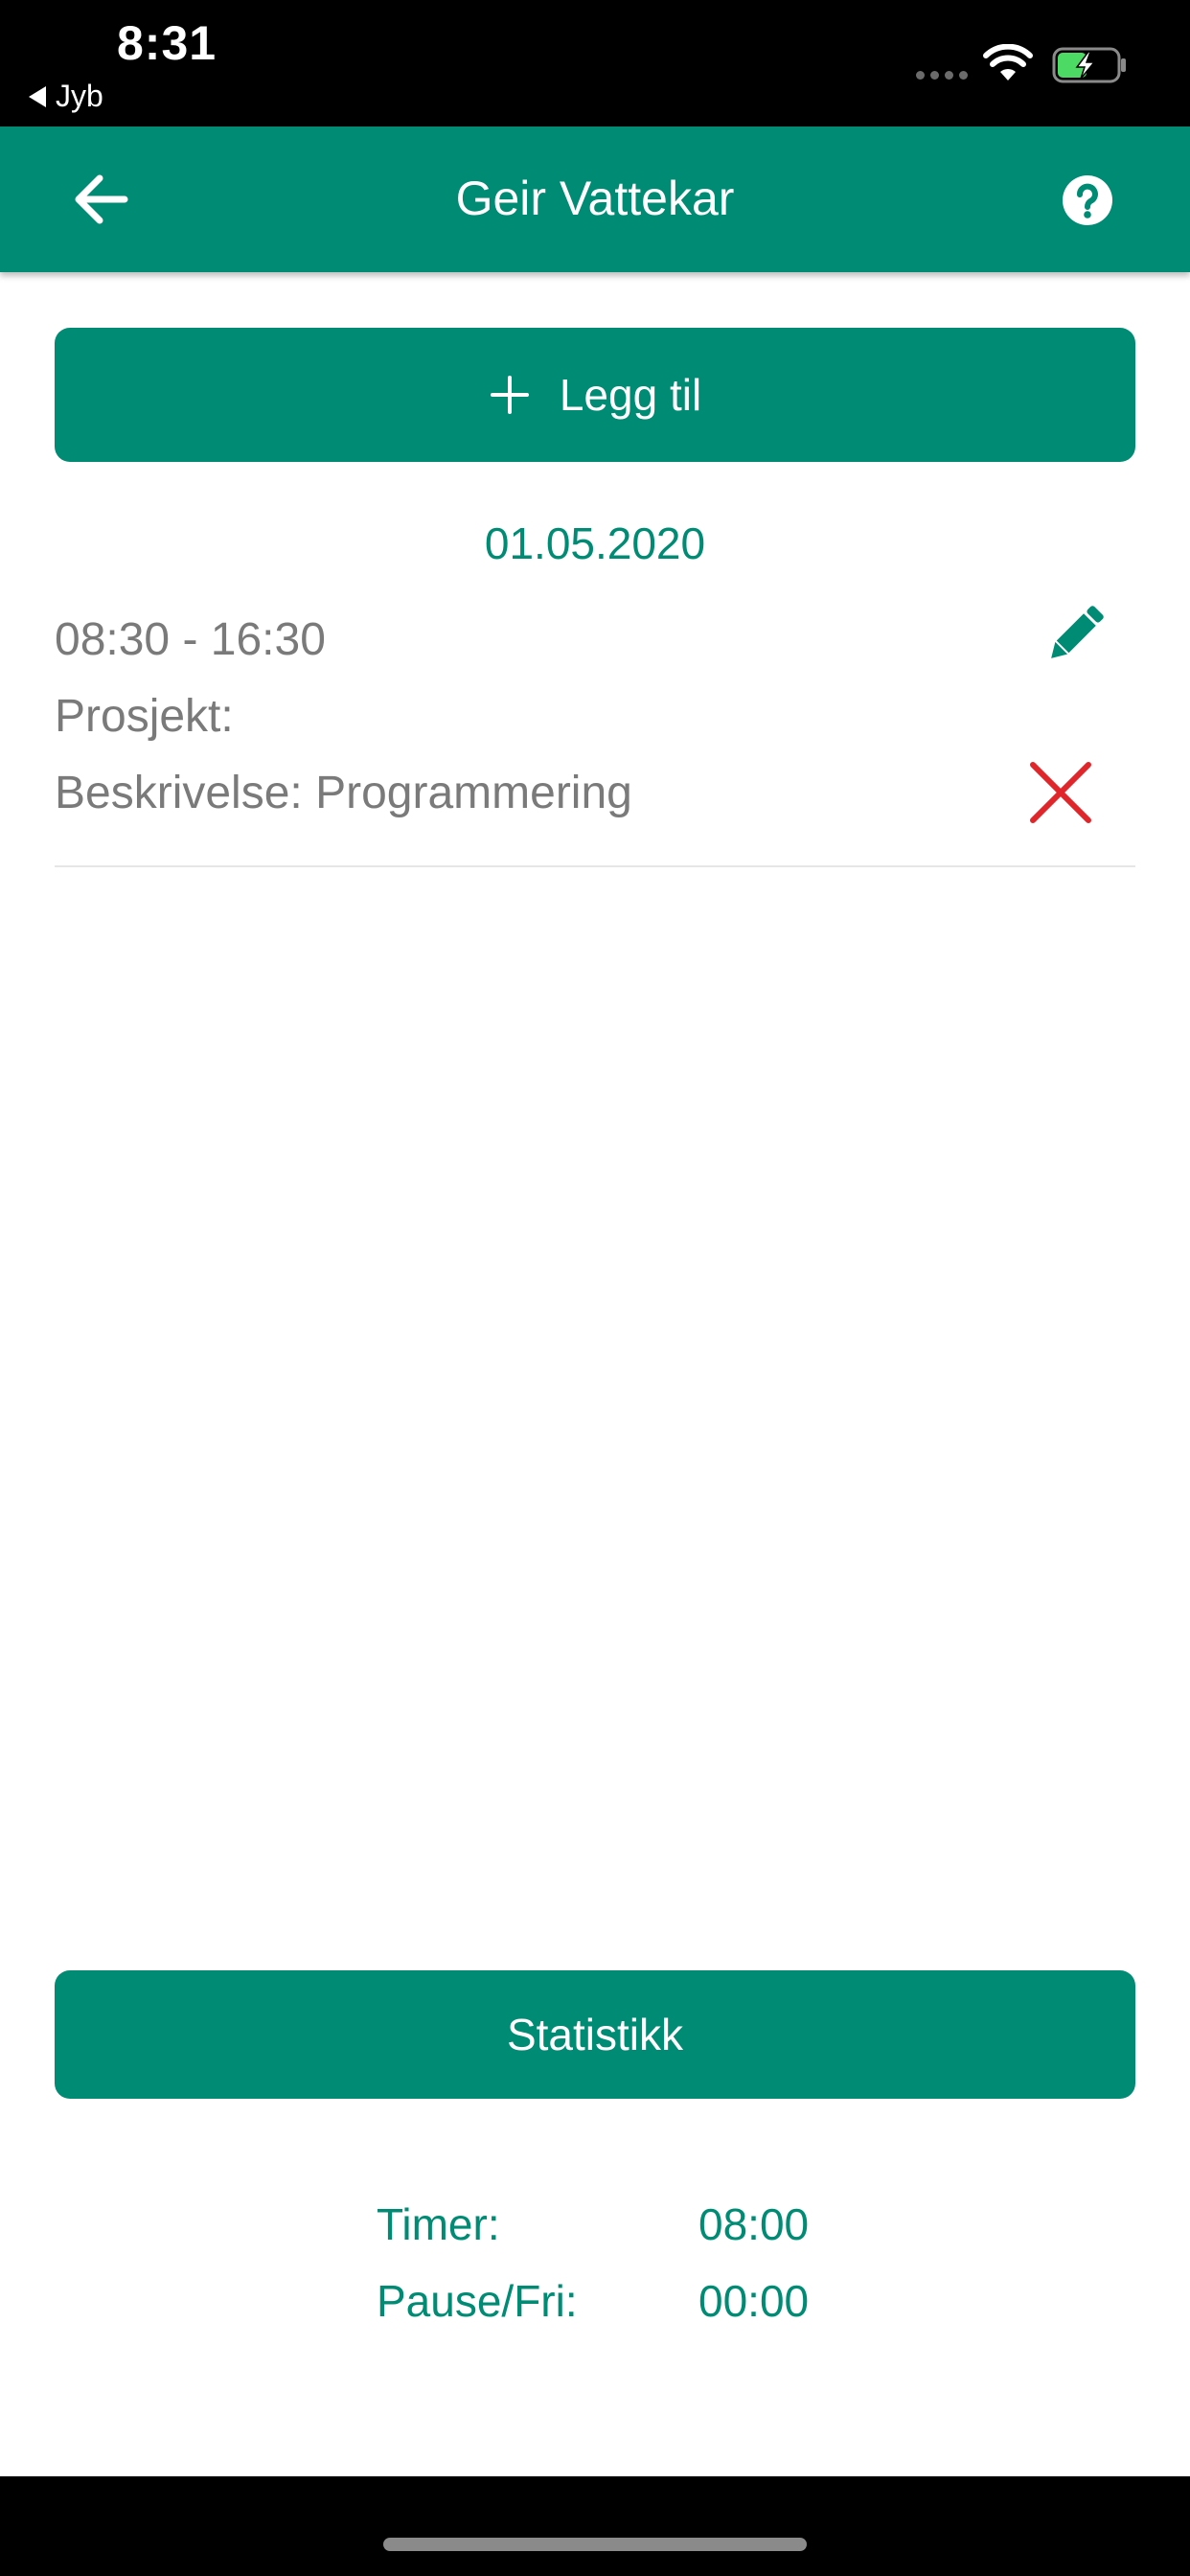 This screenshot has width=1190, height=2576. I want to click on back-triangle-icon, so click(38, 96).